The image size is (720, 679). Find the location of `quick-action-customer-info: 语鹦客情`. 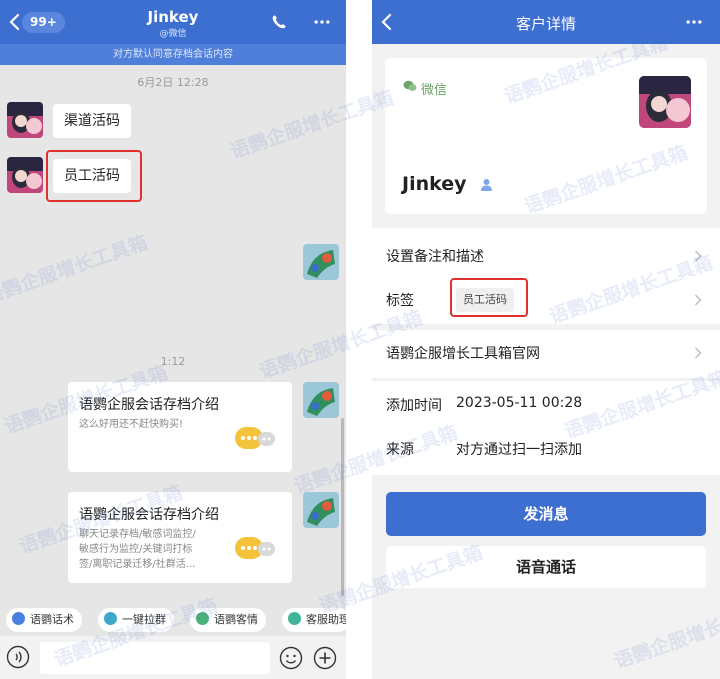

quick-action-customer-info: 语鹦客情 is located at coordinates (228, 620).